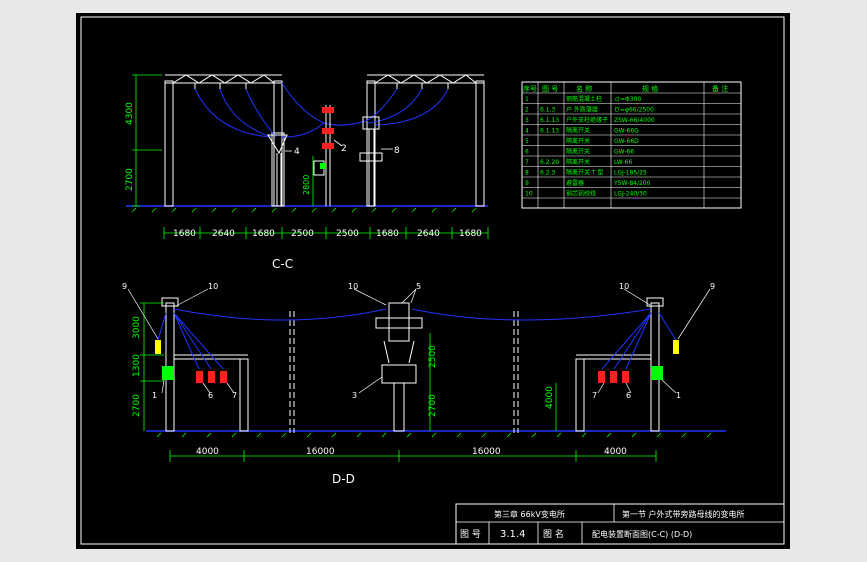 The image size is (867, 562). I want to click on cc-height-2700: 2700, so click(130, 179).